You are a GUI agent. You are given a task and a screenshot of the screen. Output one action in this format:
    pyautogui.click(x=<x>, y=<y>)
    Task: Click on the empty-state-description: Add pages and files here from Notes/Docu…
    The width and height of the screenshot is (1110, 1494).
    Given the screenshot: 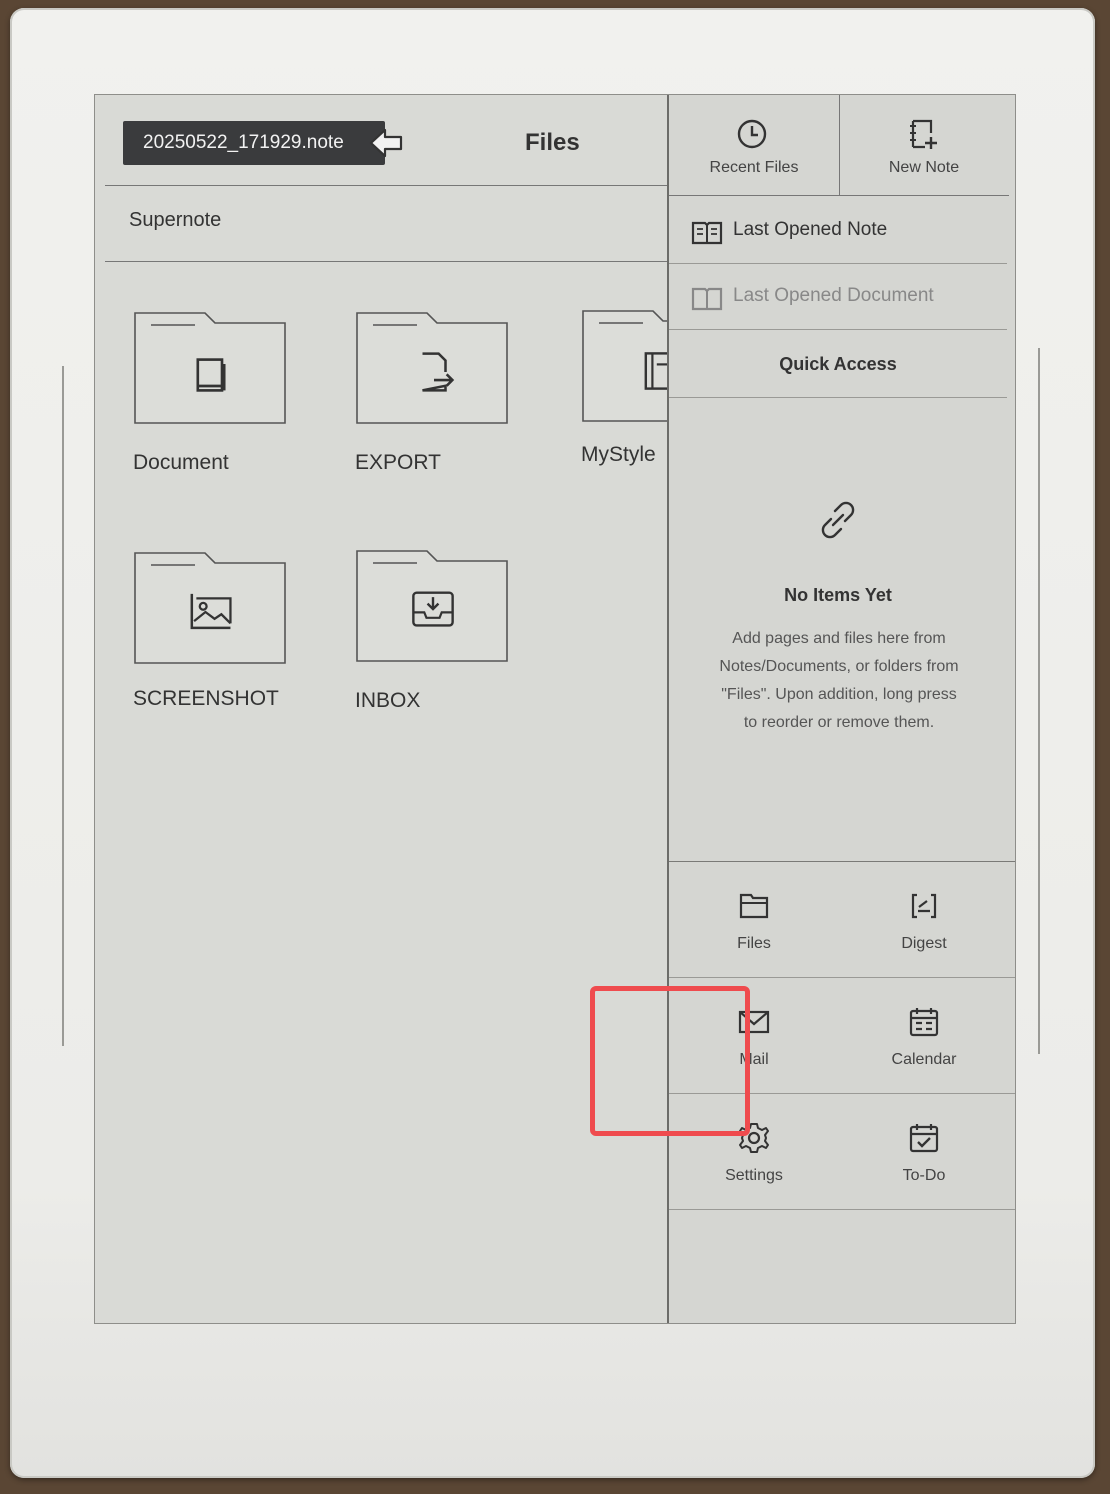 What is the action you would take?
    pyautogui.click(x=839, y=680)
    